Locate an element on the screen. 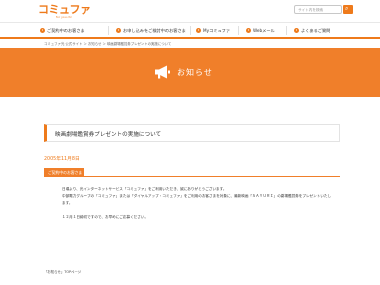  nav-item-webmail: Webメール is located at coordinates (260, 30).